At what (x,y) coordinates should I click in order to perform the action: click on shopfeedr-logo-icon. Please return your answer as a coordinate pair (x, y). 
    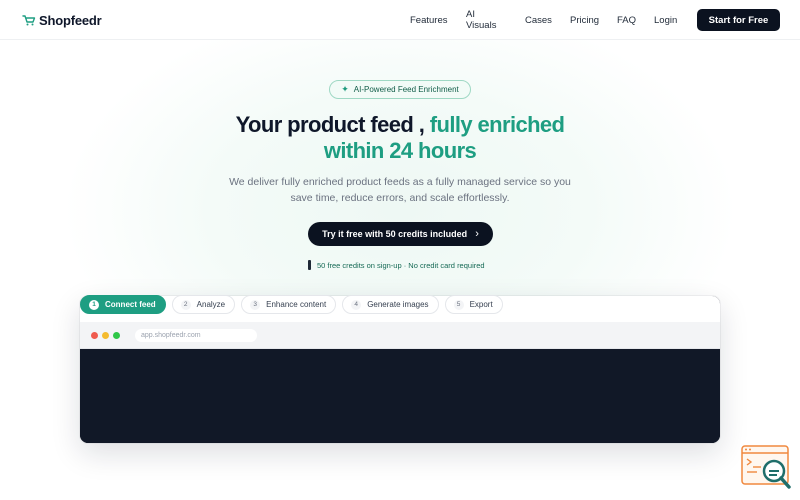
    Looking at the image, I should click on (29, 20).